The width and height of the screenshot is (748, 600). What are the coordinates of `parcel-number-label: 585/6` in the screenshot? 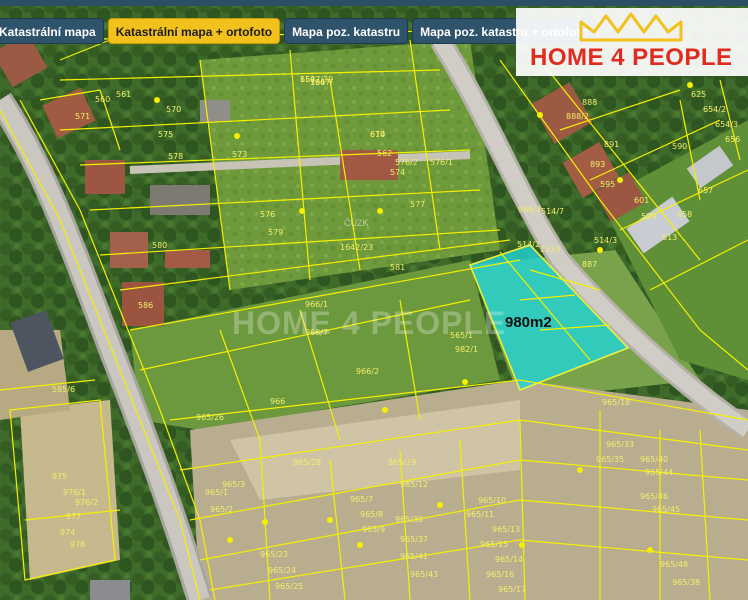 It's located at (64, 389).